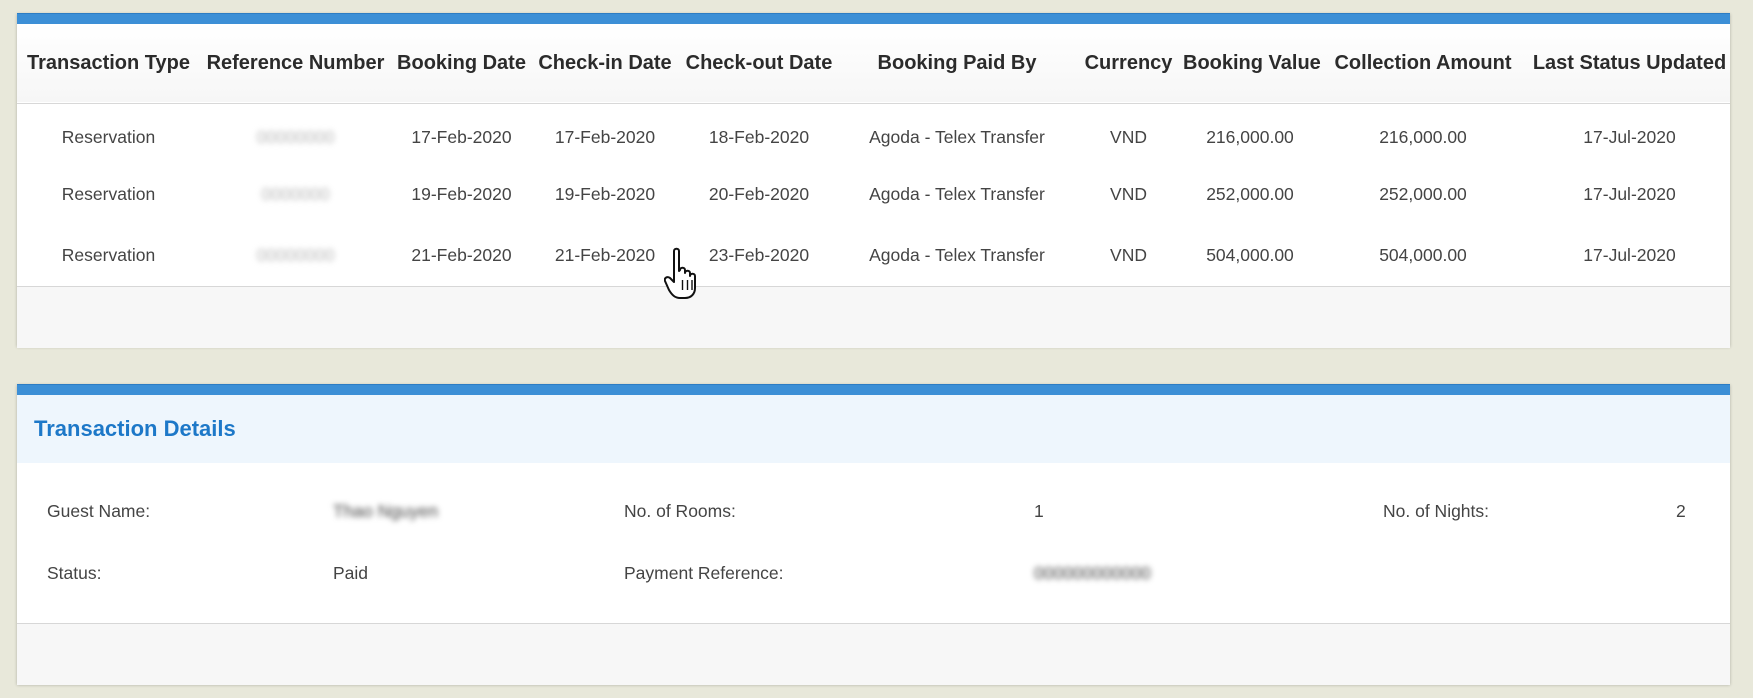 This screenshot has width=1753, height=698. What do you see at coordinates (1092, 573) in the screenshot?
I see `payment-reference-value: 000000000000` at bounding box center [1092, 573].